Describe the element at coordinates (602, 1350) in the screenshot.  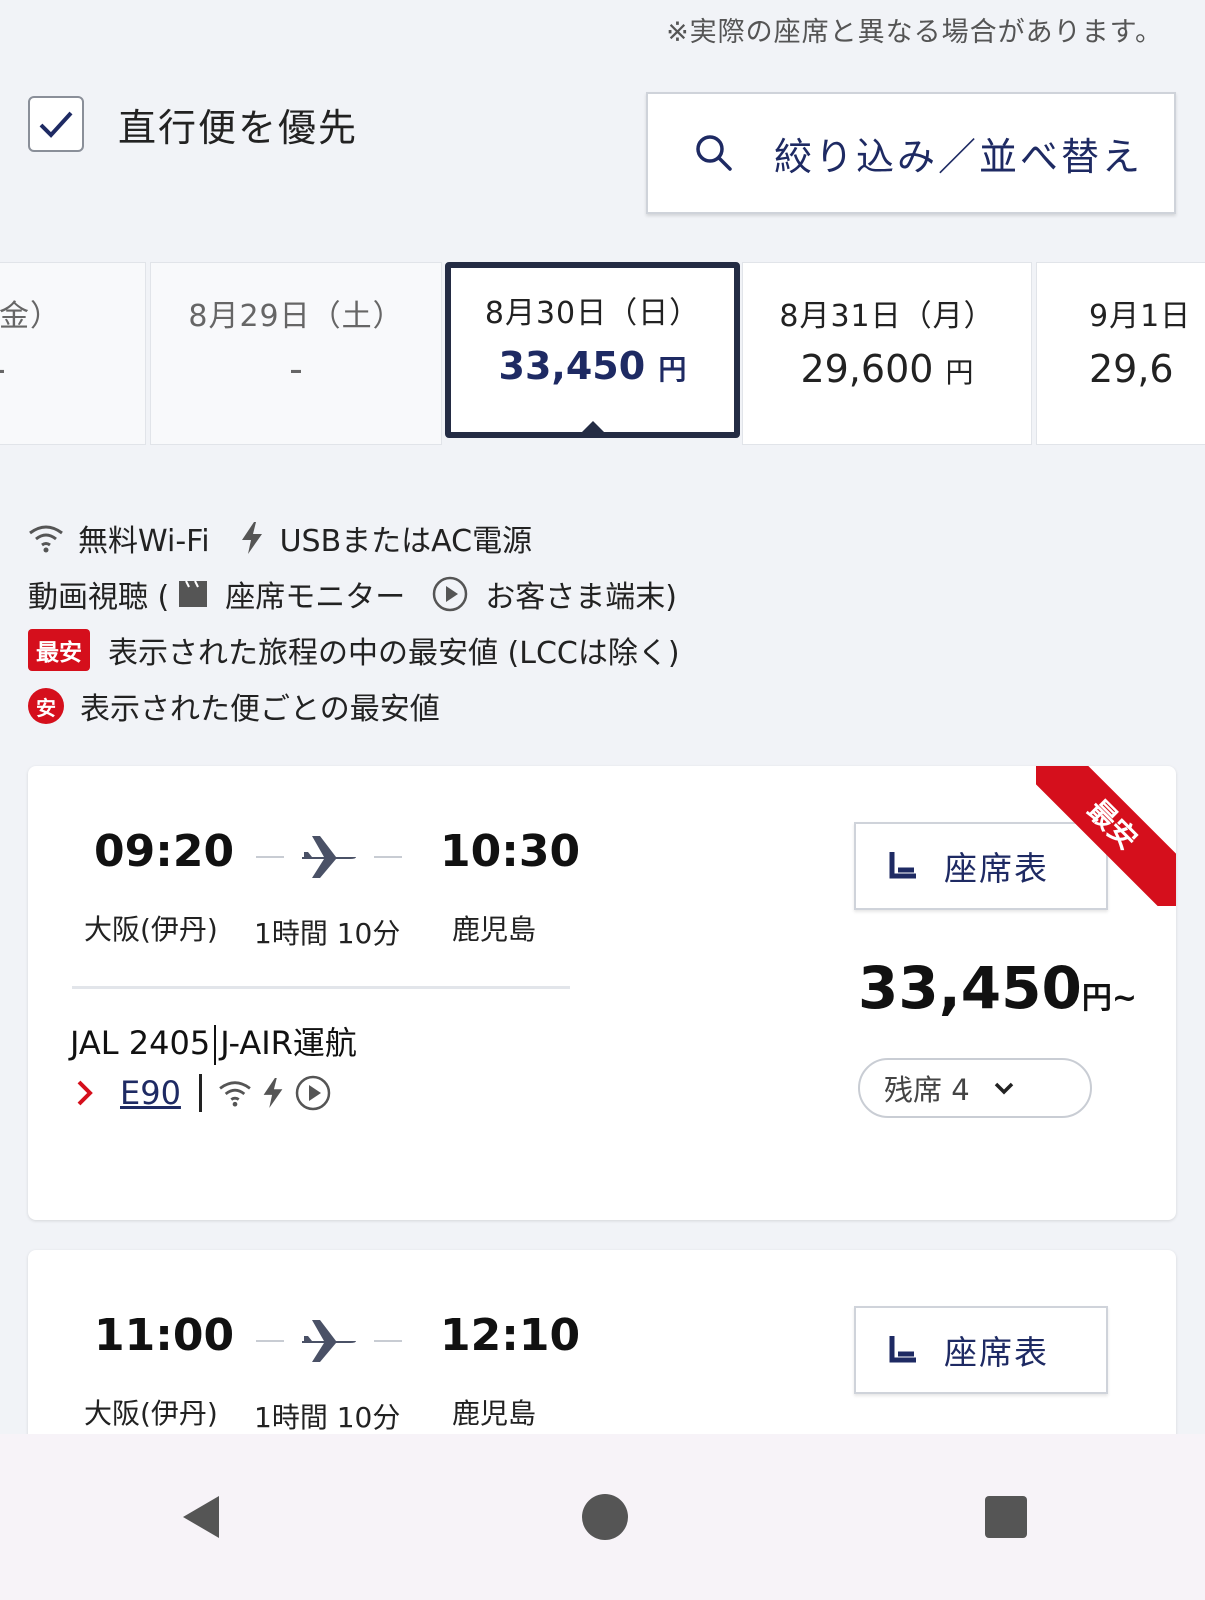
I see `flight-card: 11:00 12:10 大阪(伊丹) 1時間 10分 鹿児島 座席表` at that location.